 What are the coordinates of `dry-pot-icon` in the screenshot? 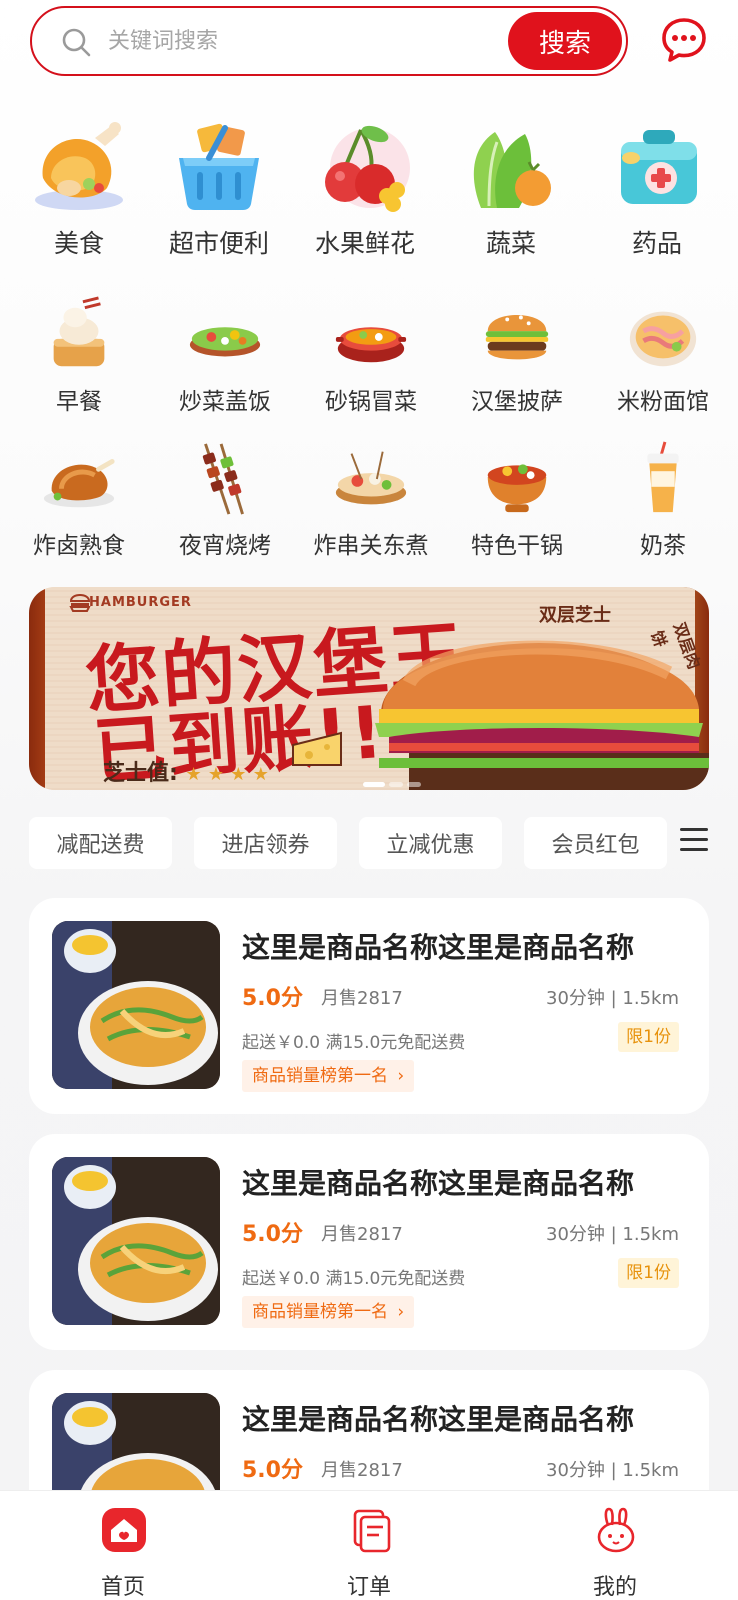 It's located at (517, 488).